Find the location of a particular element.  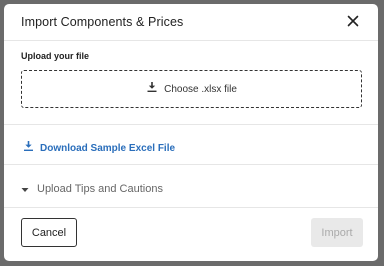

choose-file-label: Choose .xlsx file is located at coordinates (200, 89).